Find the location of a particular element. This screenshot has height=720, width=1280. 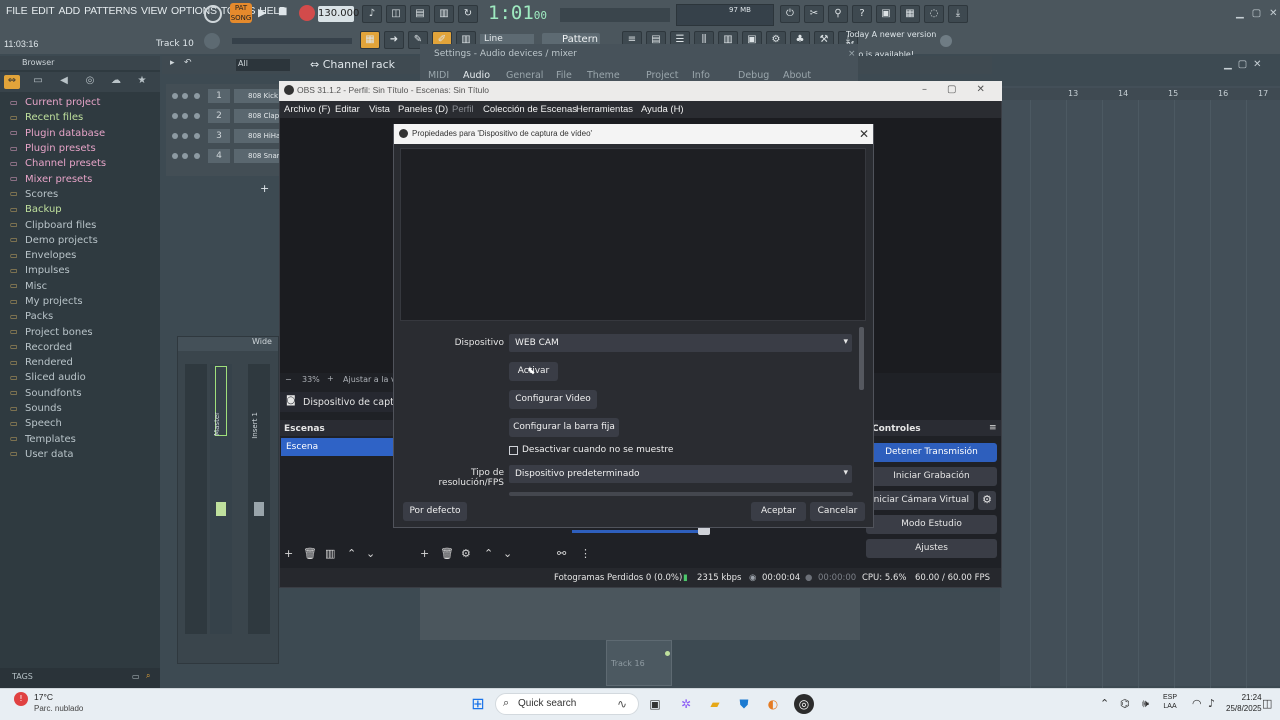

settings-tab: Info is located at coordinates (701, 75).